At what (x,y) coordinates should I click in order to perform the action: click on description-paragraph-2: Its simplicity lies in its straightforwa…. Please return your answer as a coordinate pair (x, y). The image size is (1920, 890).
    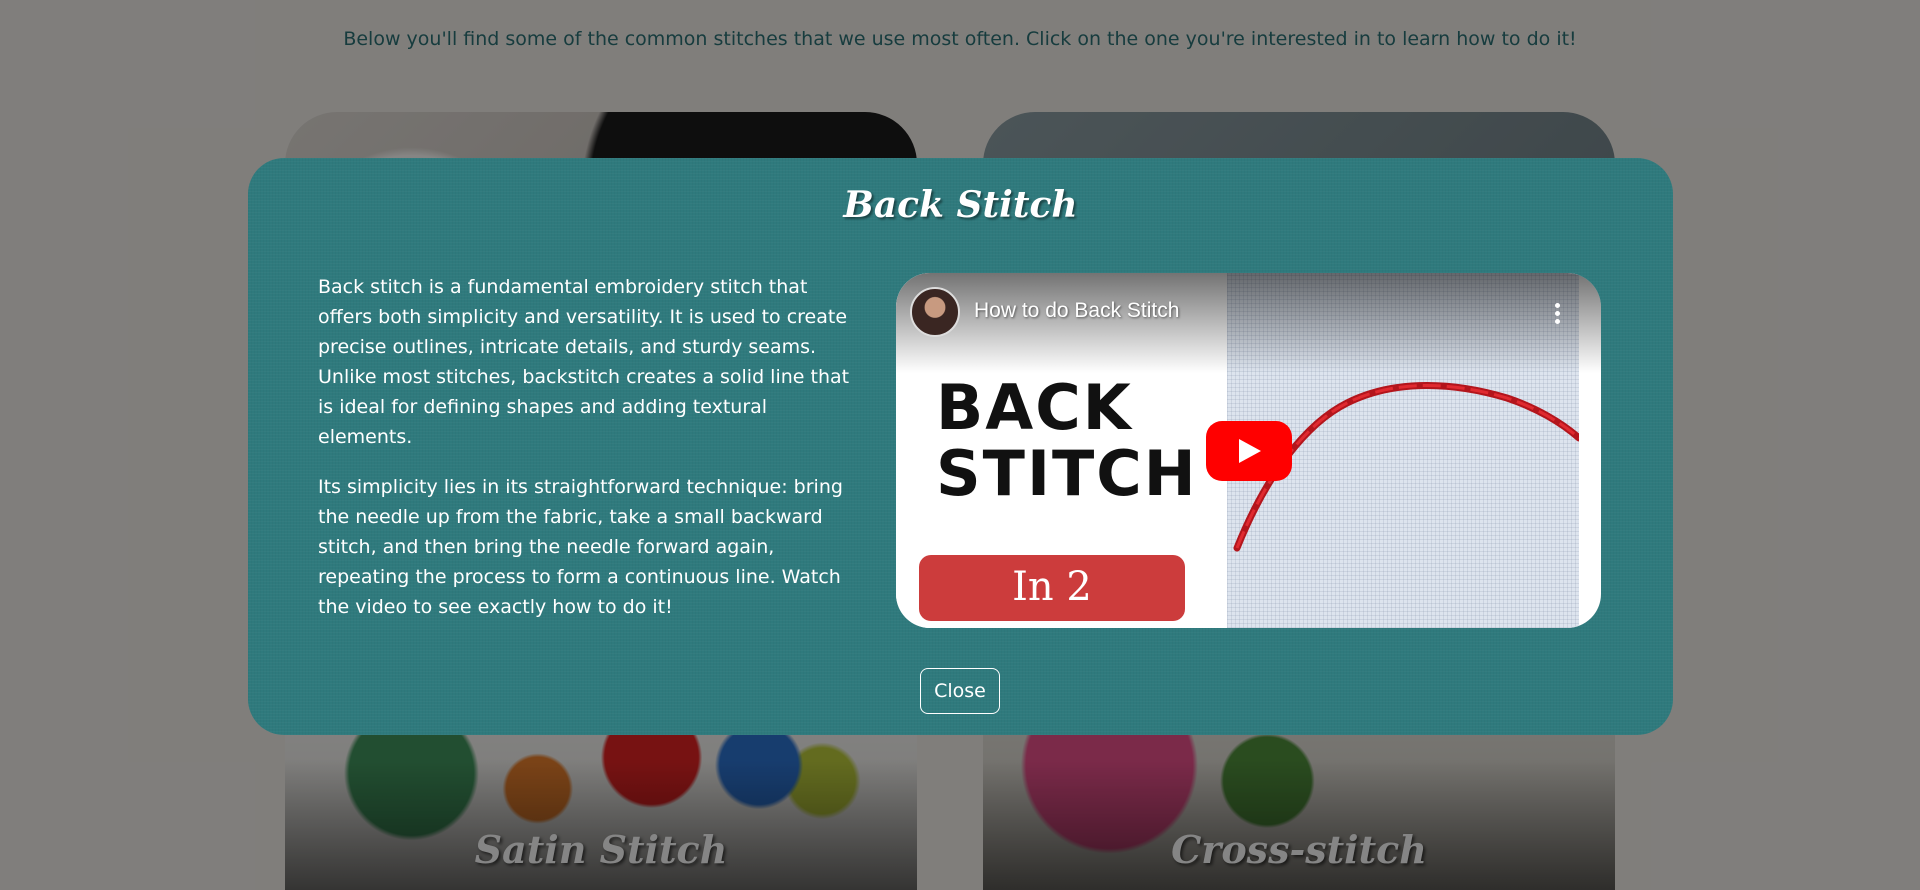
    Looking at the image, I should click on (580, 547).